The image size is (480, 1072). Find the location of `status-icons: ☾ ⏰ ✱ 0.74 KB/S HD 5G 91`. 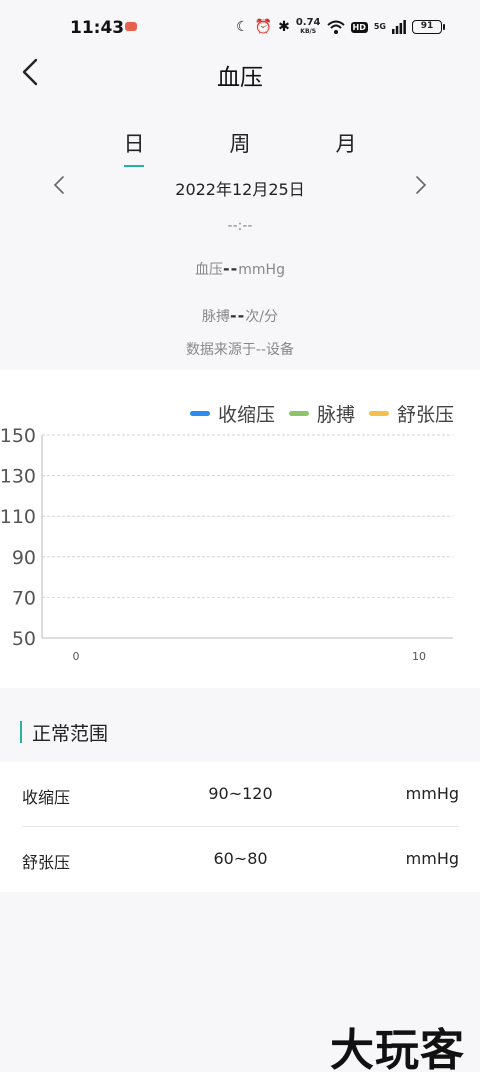

status-icons: ☾ ⏰ ✱ 0.74 KB/S HD 5G 91 is located at coordinates (340, 27).